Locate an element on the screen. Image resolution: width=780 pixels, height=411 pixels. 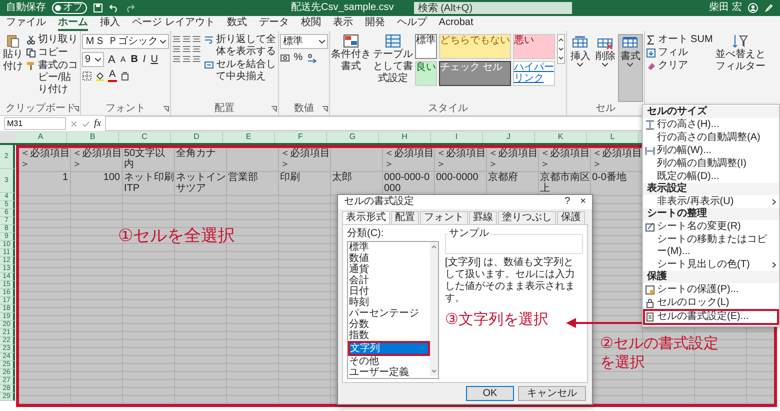
column-header: E is located at coordinates (249, 137).